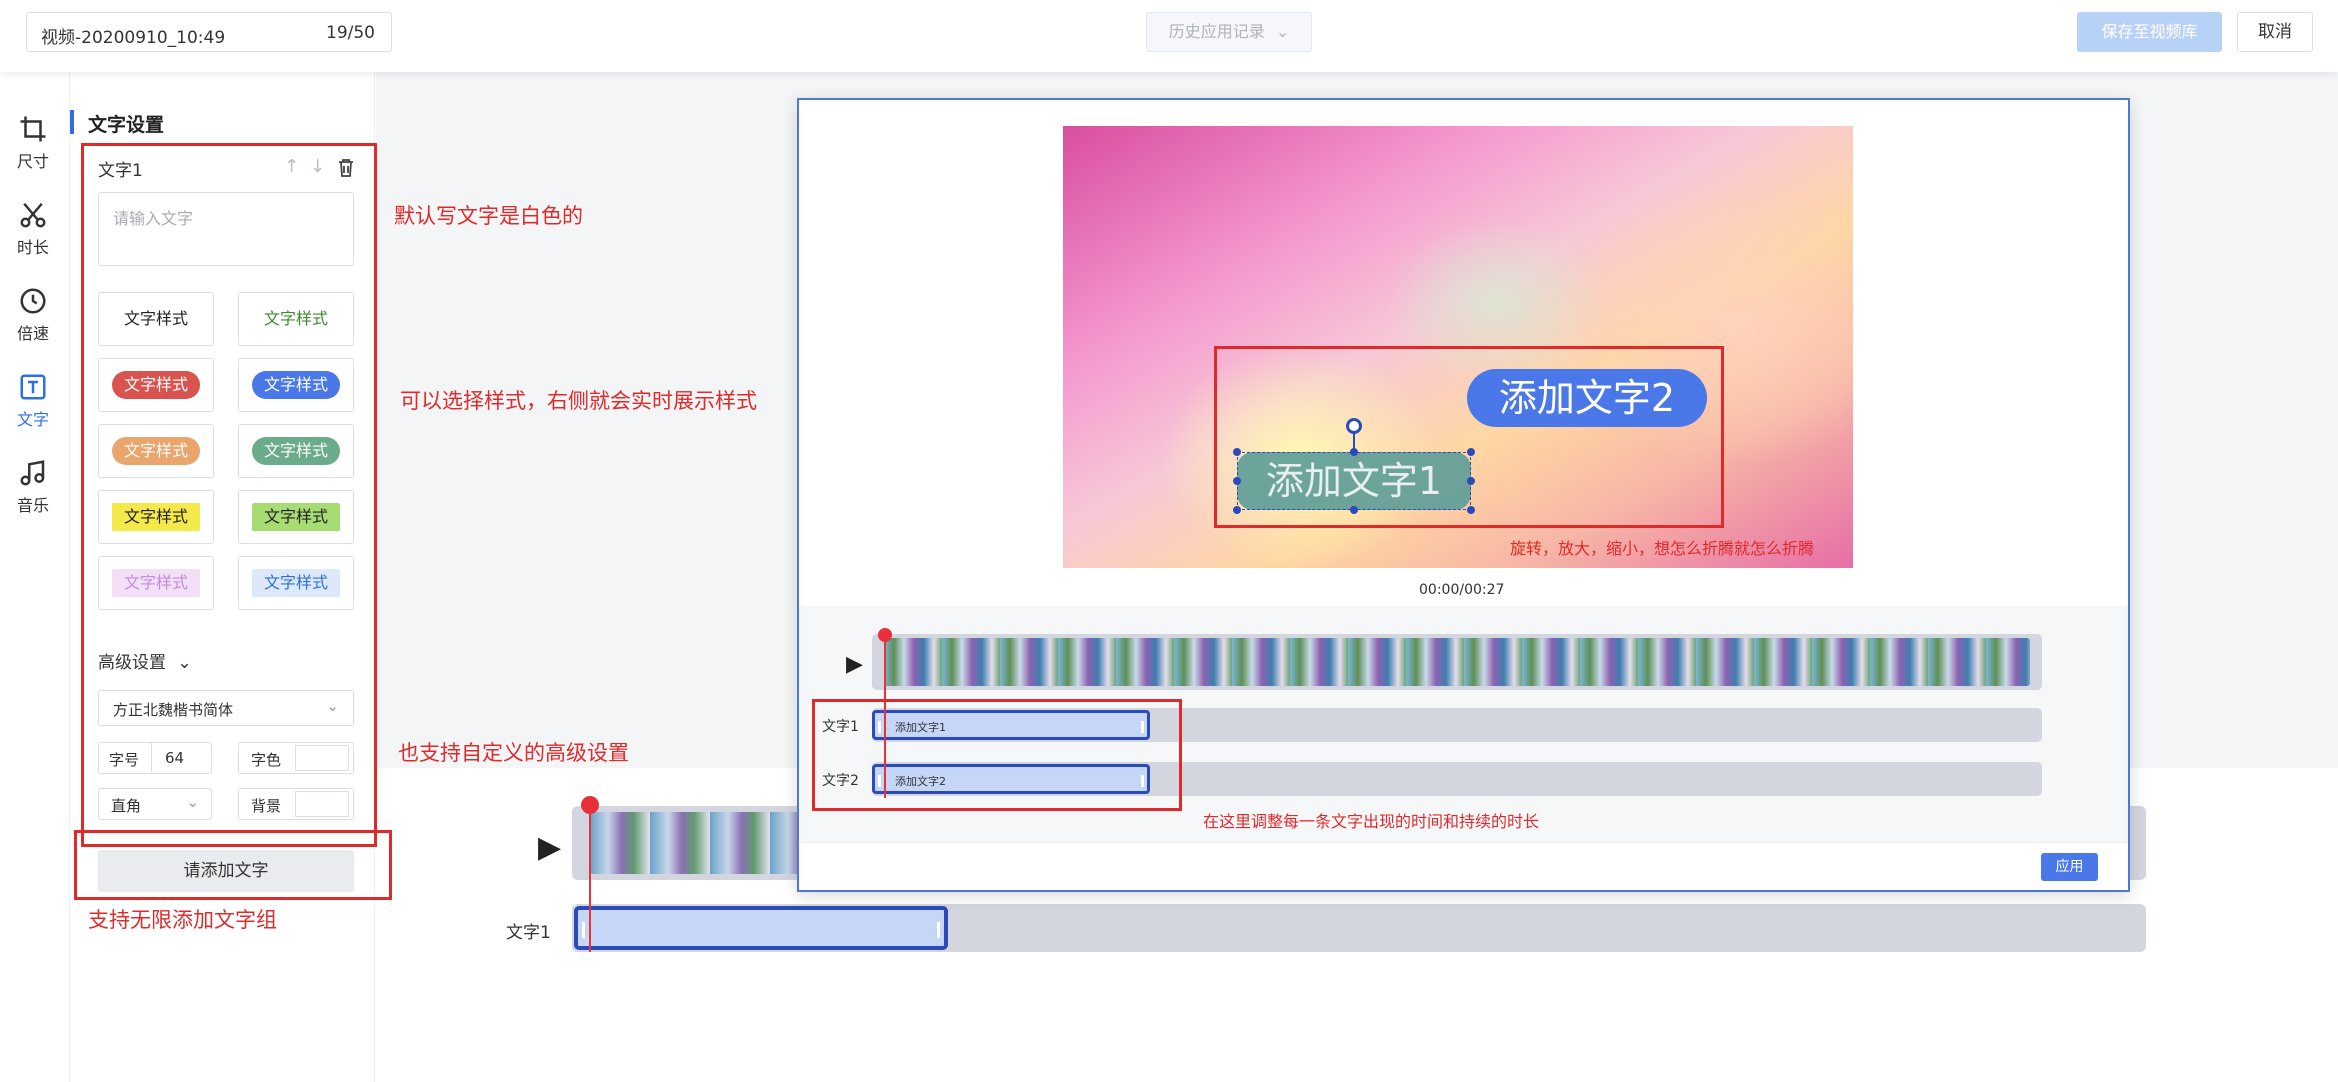 The height and width of the screenshot is (1082, 2338). Describe the element at coordinates (997, 755) in the screenshot. I see `annotation-box-timeline` at that location.